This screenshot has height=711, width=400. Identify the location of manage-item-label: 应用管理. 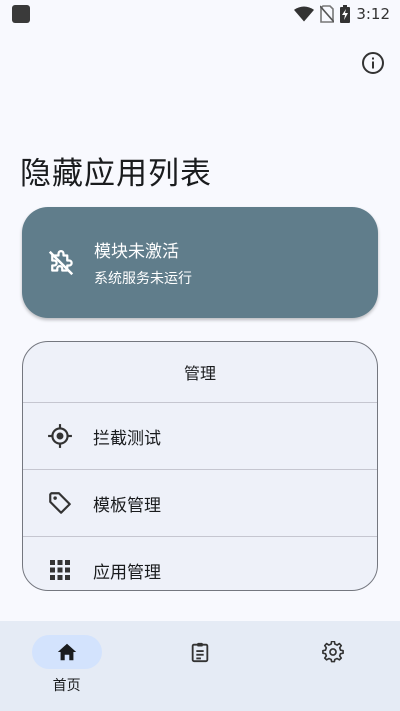
(127, 572).